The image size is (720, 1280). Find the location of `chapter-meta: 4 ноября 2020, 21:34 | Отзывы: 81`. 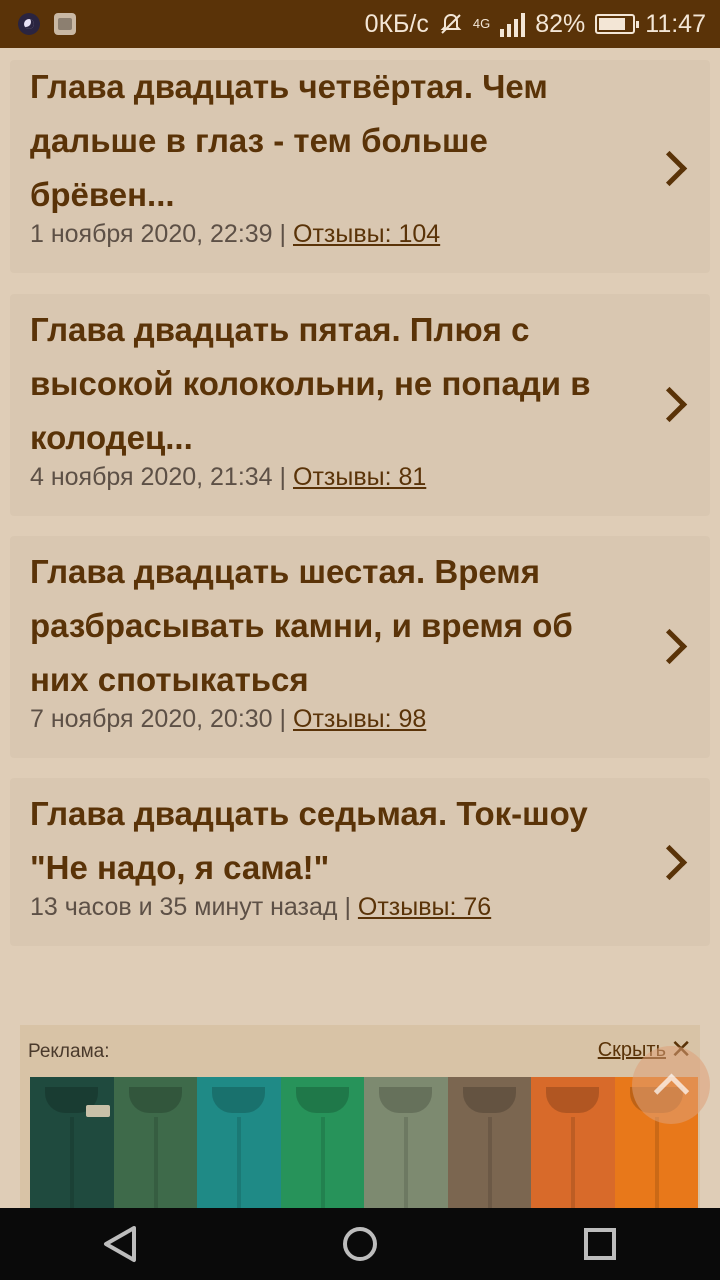

chapter-meta: 4 ноября 2020, 21:34 | Отзывы: 81 is located at coordinates (330, 477).